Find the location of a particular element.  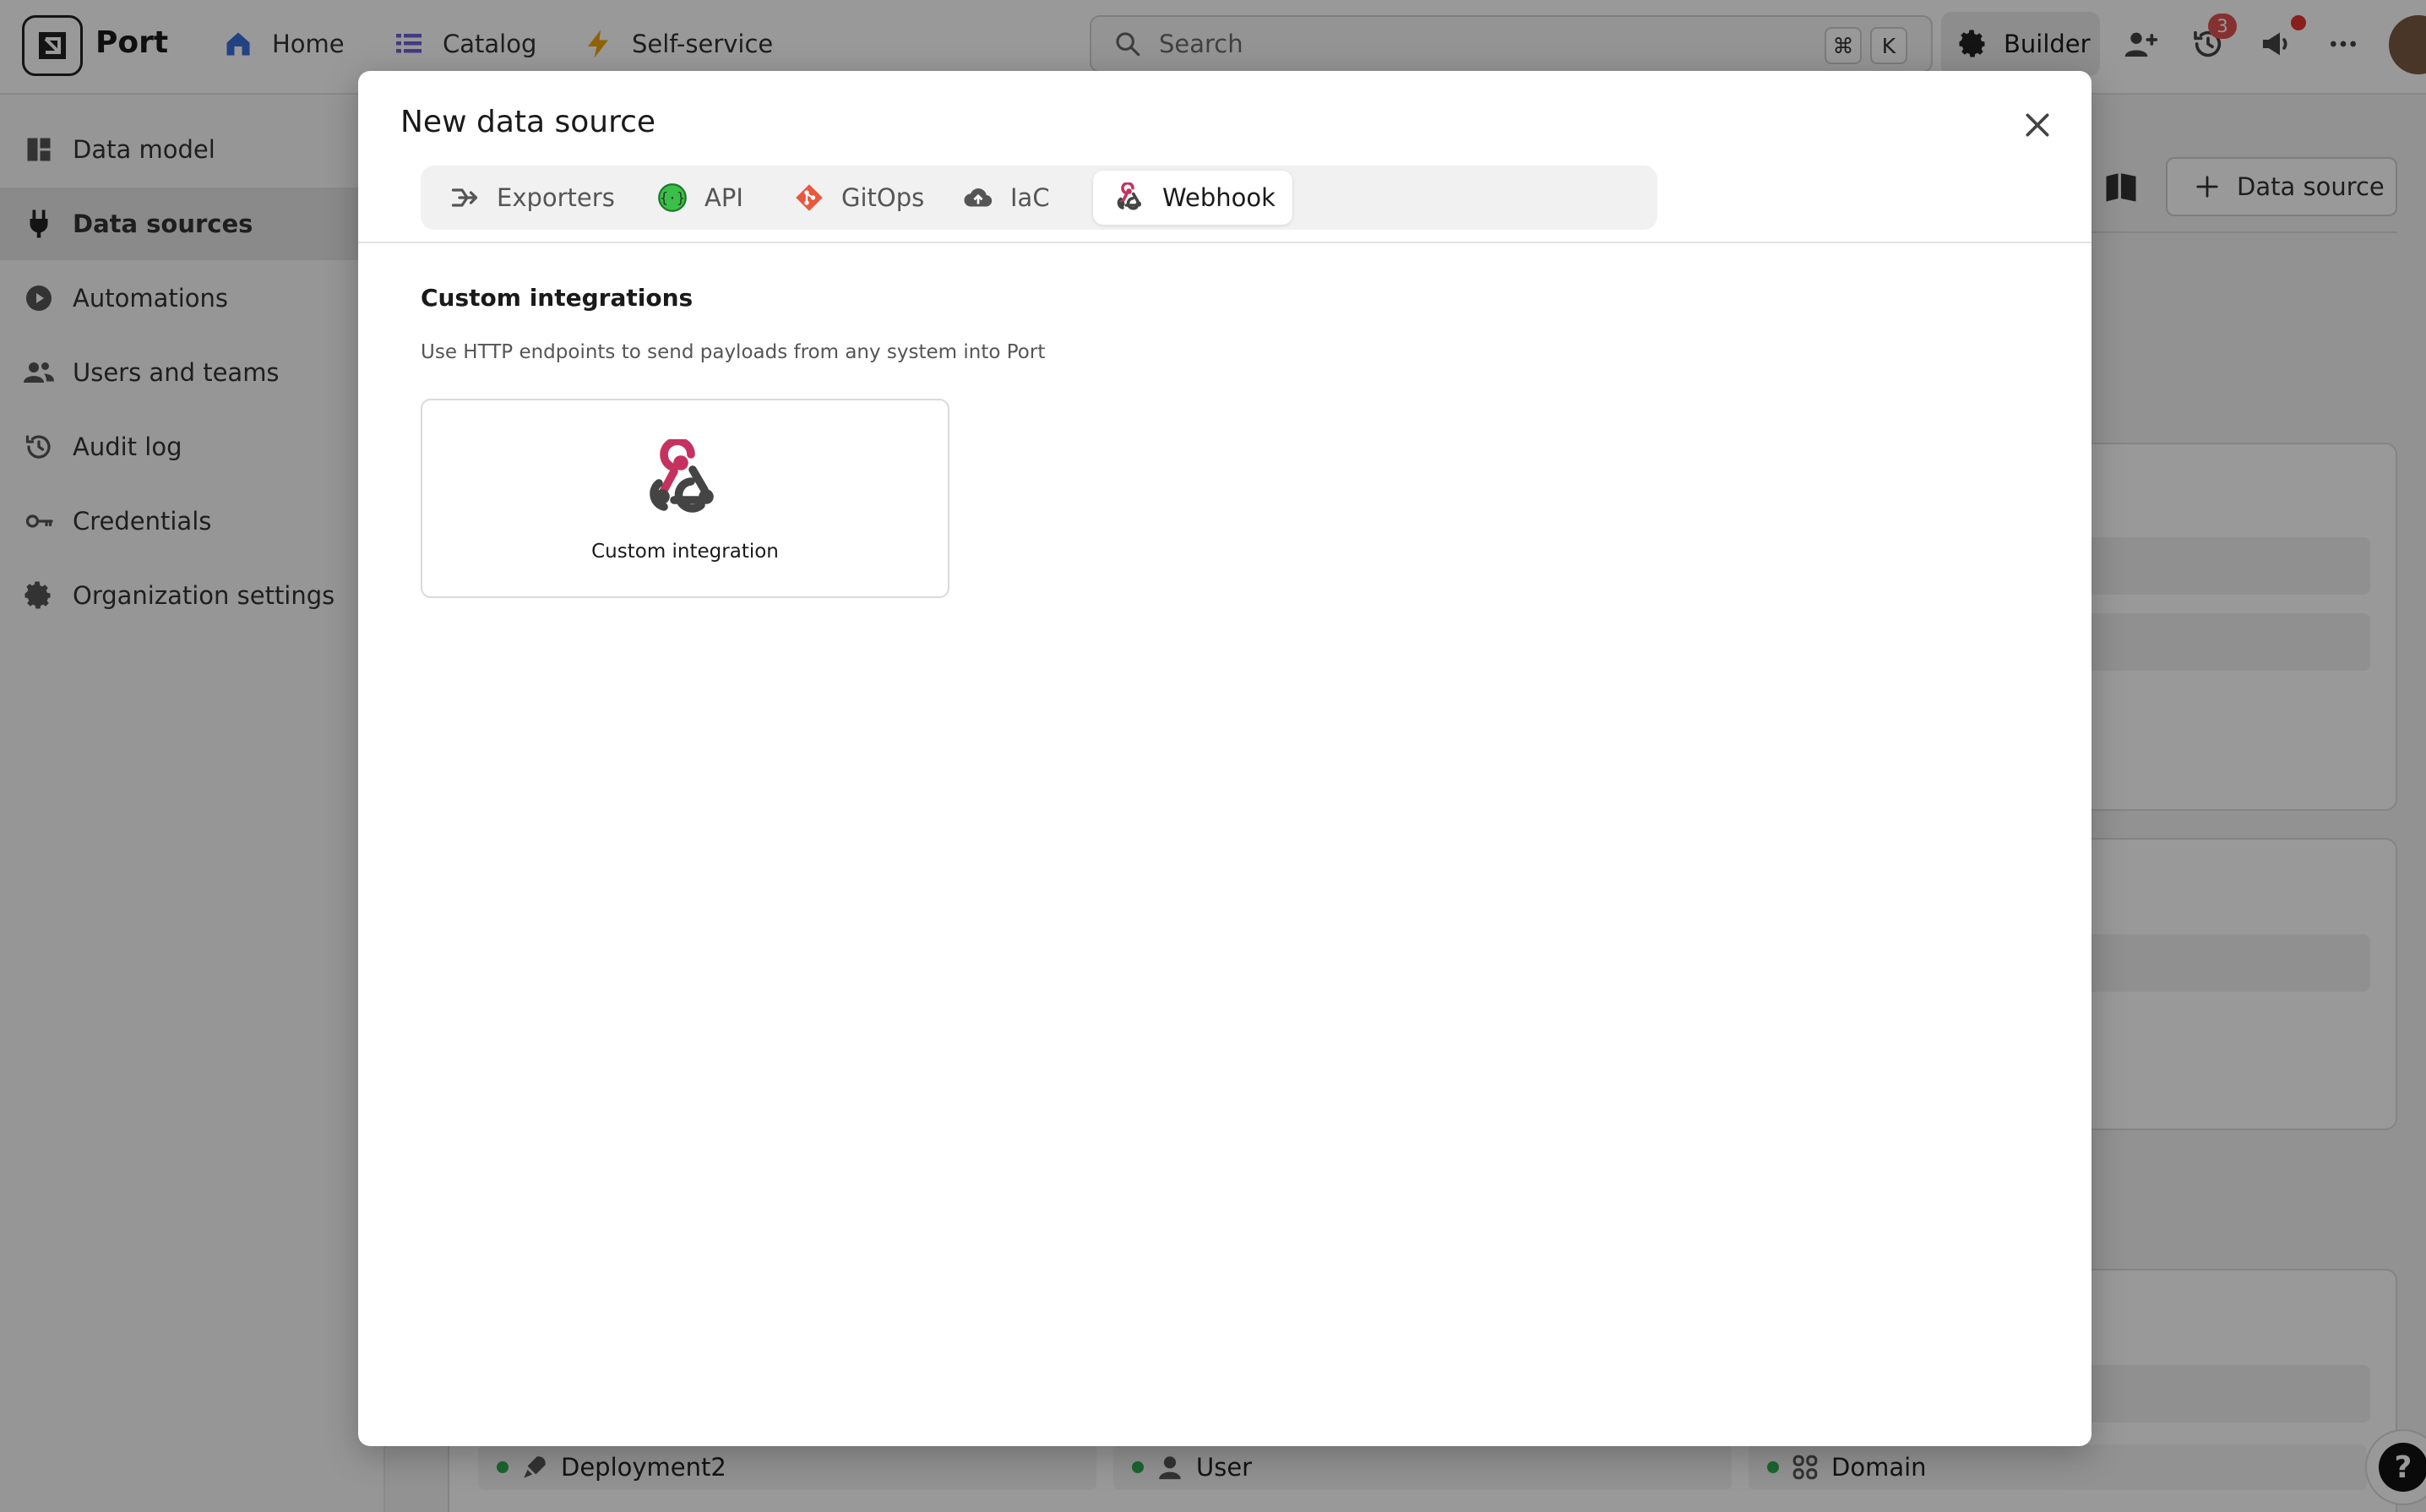

tab-label: GitOps is located at coordinates (883, 198).